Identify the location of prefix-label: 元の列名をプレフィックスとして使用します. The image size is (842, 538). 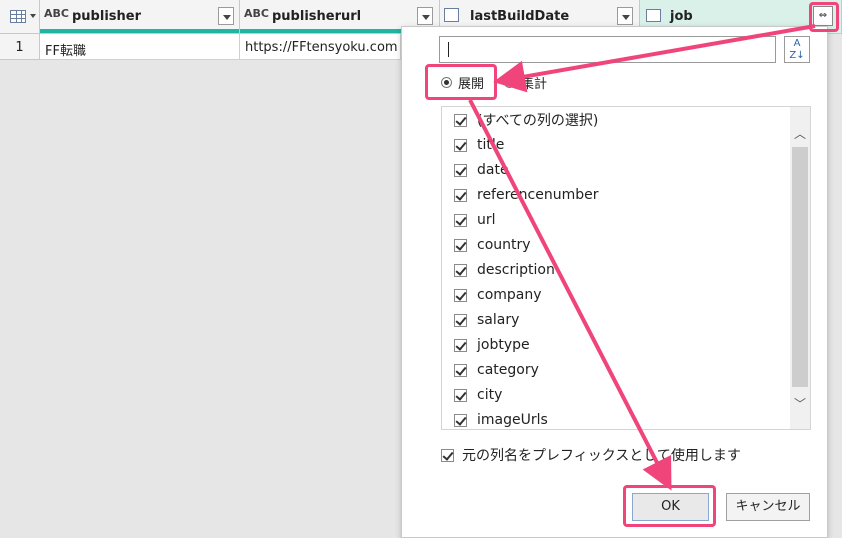
(601, 456).